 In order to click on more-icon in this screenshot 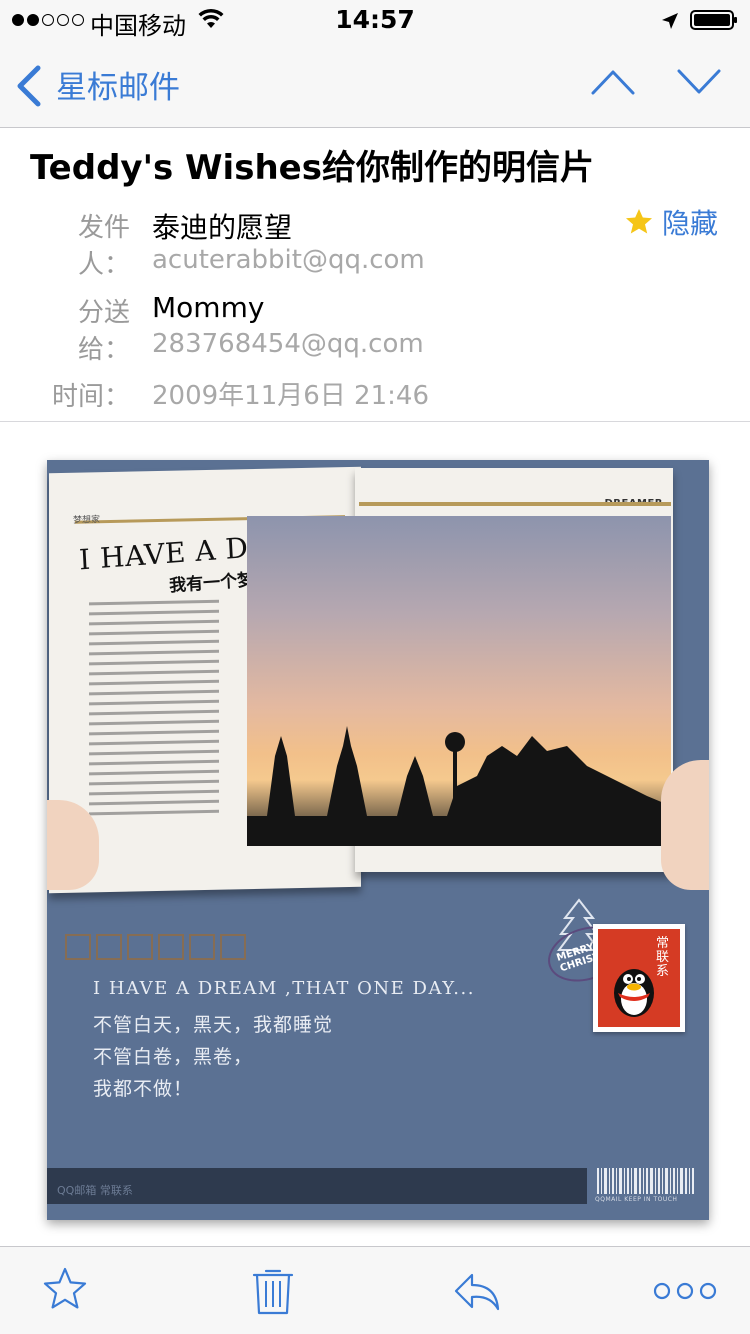, I will do `click(685, 1291)`.